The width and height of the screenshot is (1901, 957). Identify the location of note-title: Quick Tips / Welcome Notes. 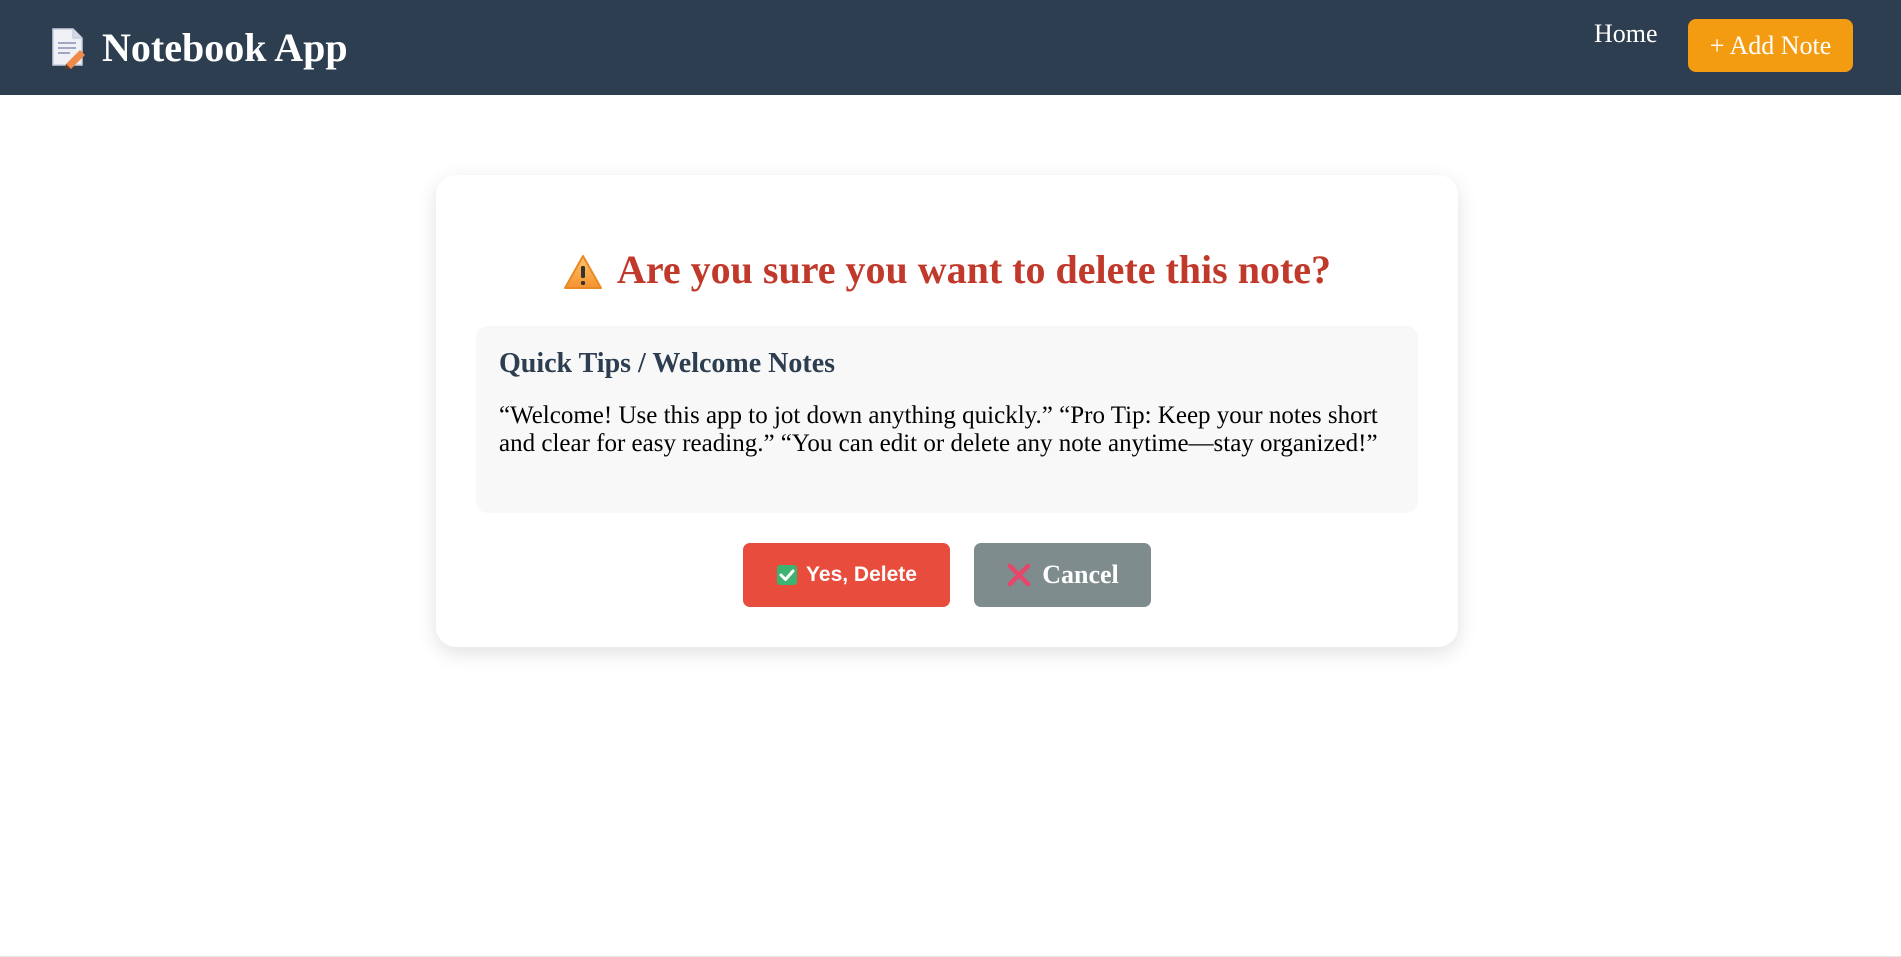
(667, 363).